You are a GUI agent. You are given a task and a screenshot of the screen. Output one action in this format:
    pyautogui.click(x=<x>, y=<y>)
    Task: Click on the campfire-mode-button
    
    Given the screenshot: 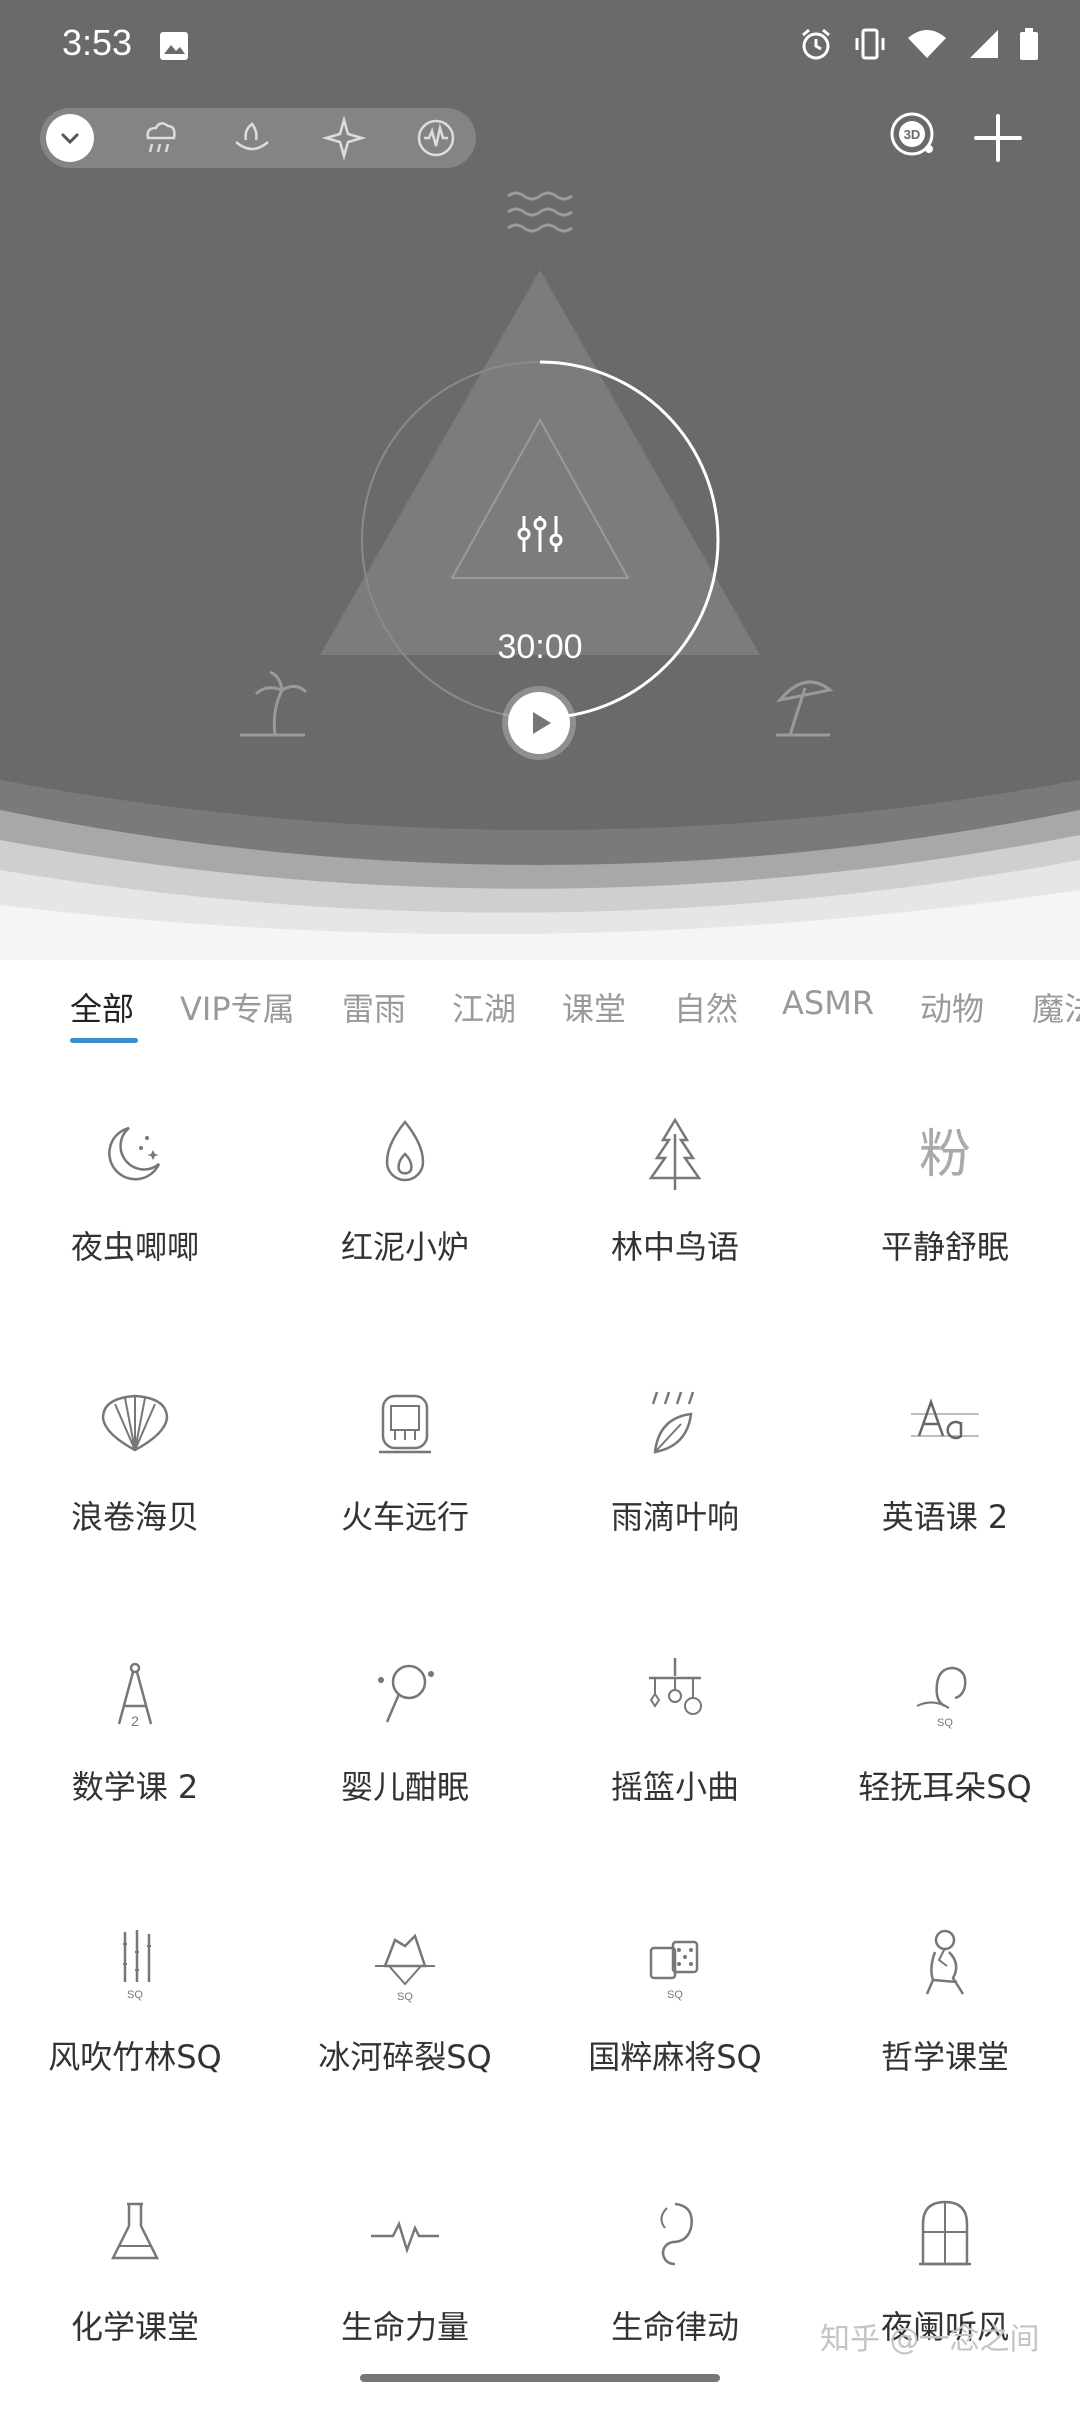 What is the action you would take?
    pyautogui.click(x=252, y=138)
    